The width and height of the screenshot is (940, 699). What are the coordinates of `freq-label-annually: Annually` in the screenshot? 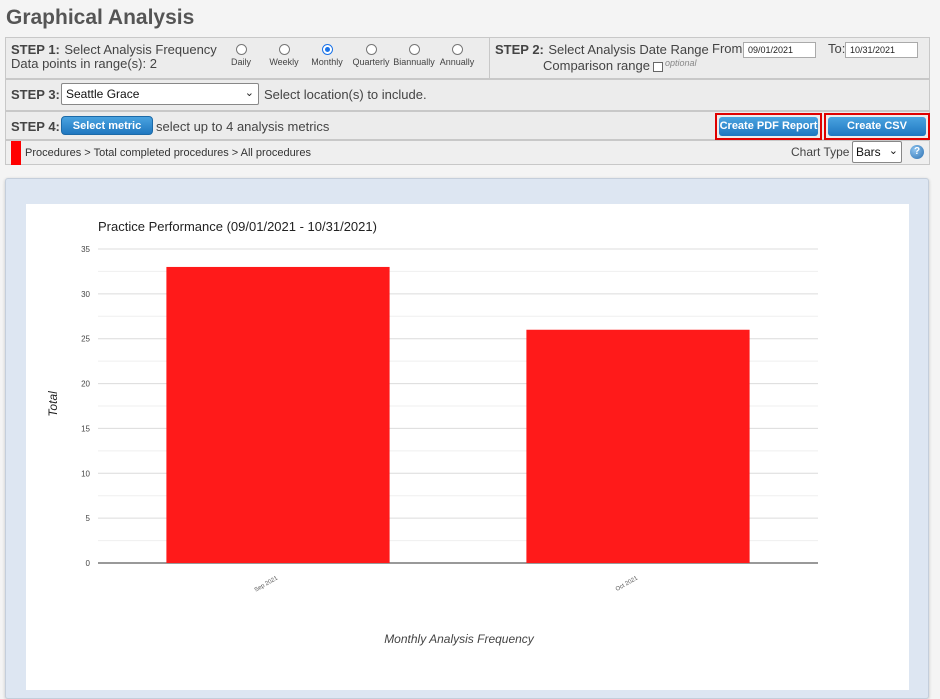 It's located at (457, 62).